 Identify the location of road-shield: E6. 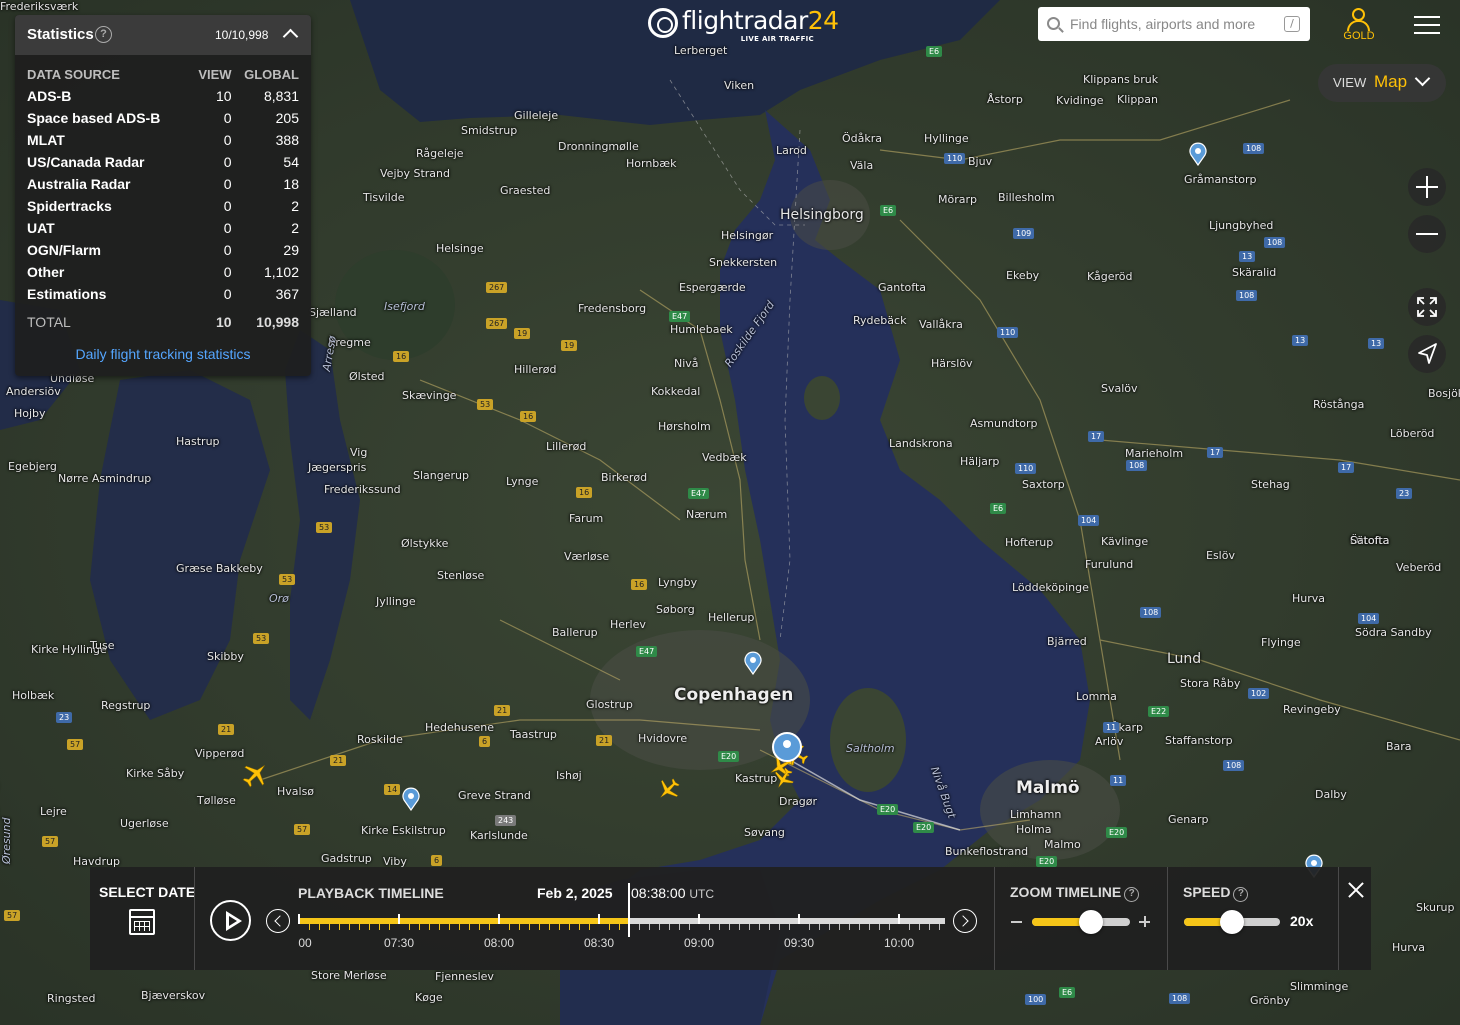
(934, 51).